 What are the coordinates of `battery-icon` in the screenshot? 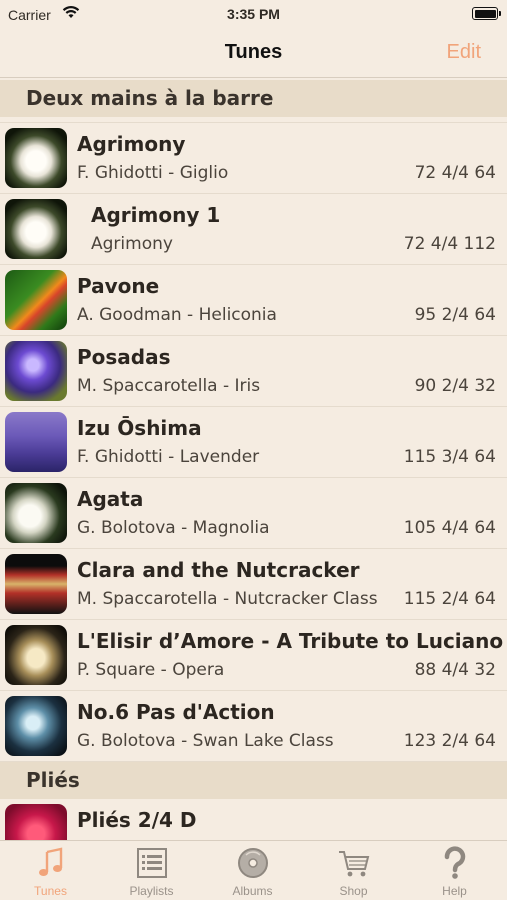 It's located at (486, 13).